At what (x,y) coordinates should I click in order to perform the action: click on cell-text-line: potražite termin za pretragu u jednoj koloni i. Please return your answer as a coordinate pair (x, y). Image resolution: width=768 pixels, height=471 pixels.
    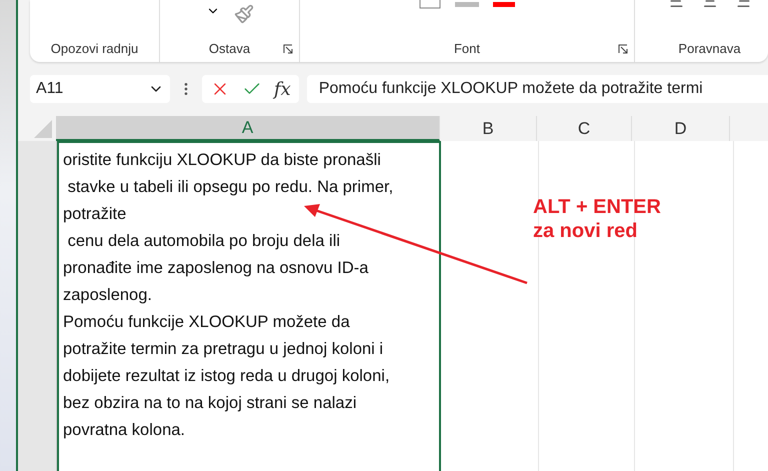
    Looking at the image, I should click on (223, 349).